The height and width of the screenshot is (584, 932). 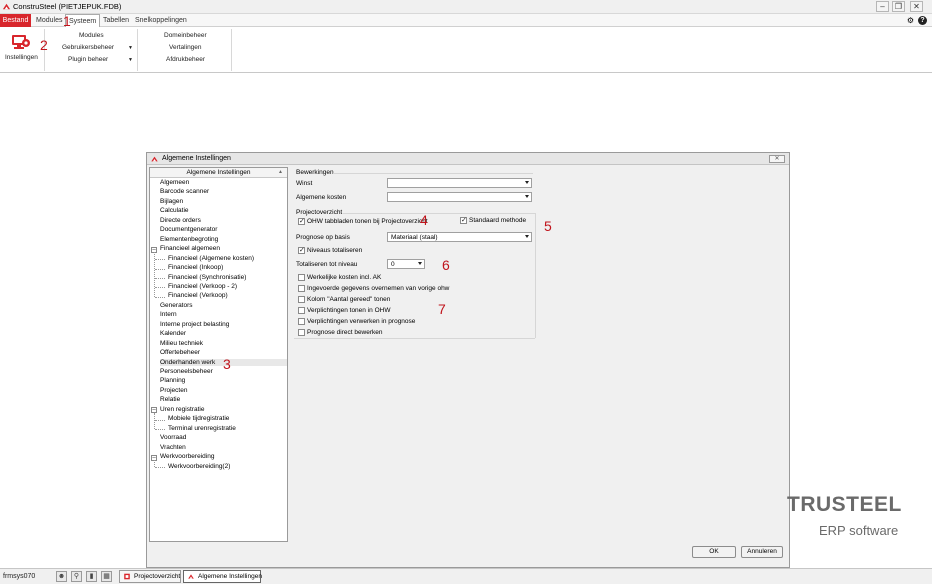 What do you see at coordinates (195, 267) in the screenshot?
I see `tree-item: Financieel (Inkoop)` at bounding box center [195, 267].